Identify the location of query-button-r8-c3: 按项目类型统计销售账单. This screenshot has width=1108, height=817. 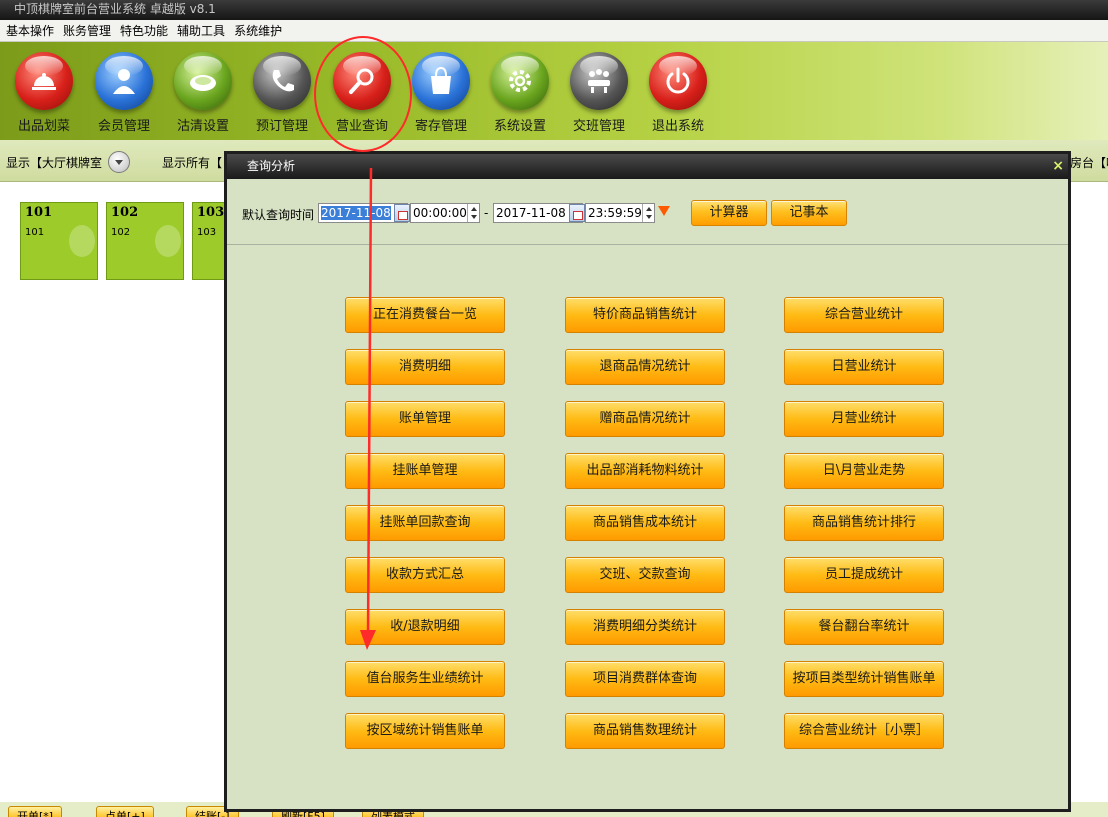
(864, 679).